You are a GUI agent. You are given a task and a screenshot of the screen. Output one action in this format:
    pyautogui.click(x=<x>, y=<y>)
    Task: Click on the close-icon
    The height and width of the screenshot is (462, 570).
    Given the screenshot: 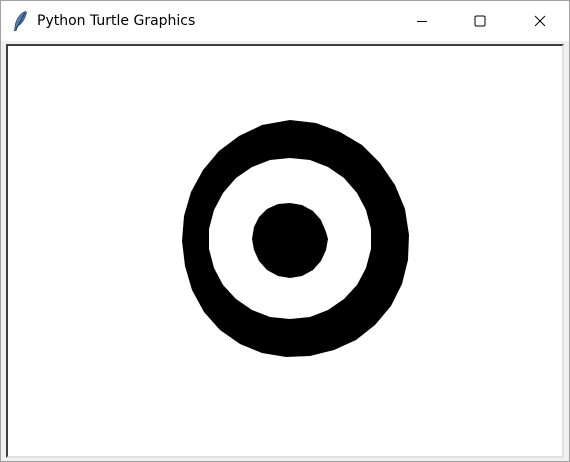 What is the action you would take?
    pyautogui.click(x=540, y=21)
    